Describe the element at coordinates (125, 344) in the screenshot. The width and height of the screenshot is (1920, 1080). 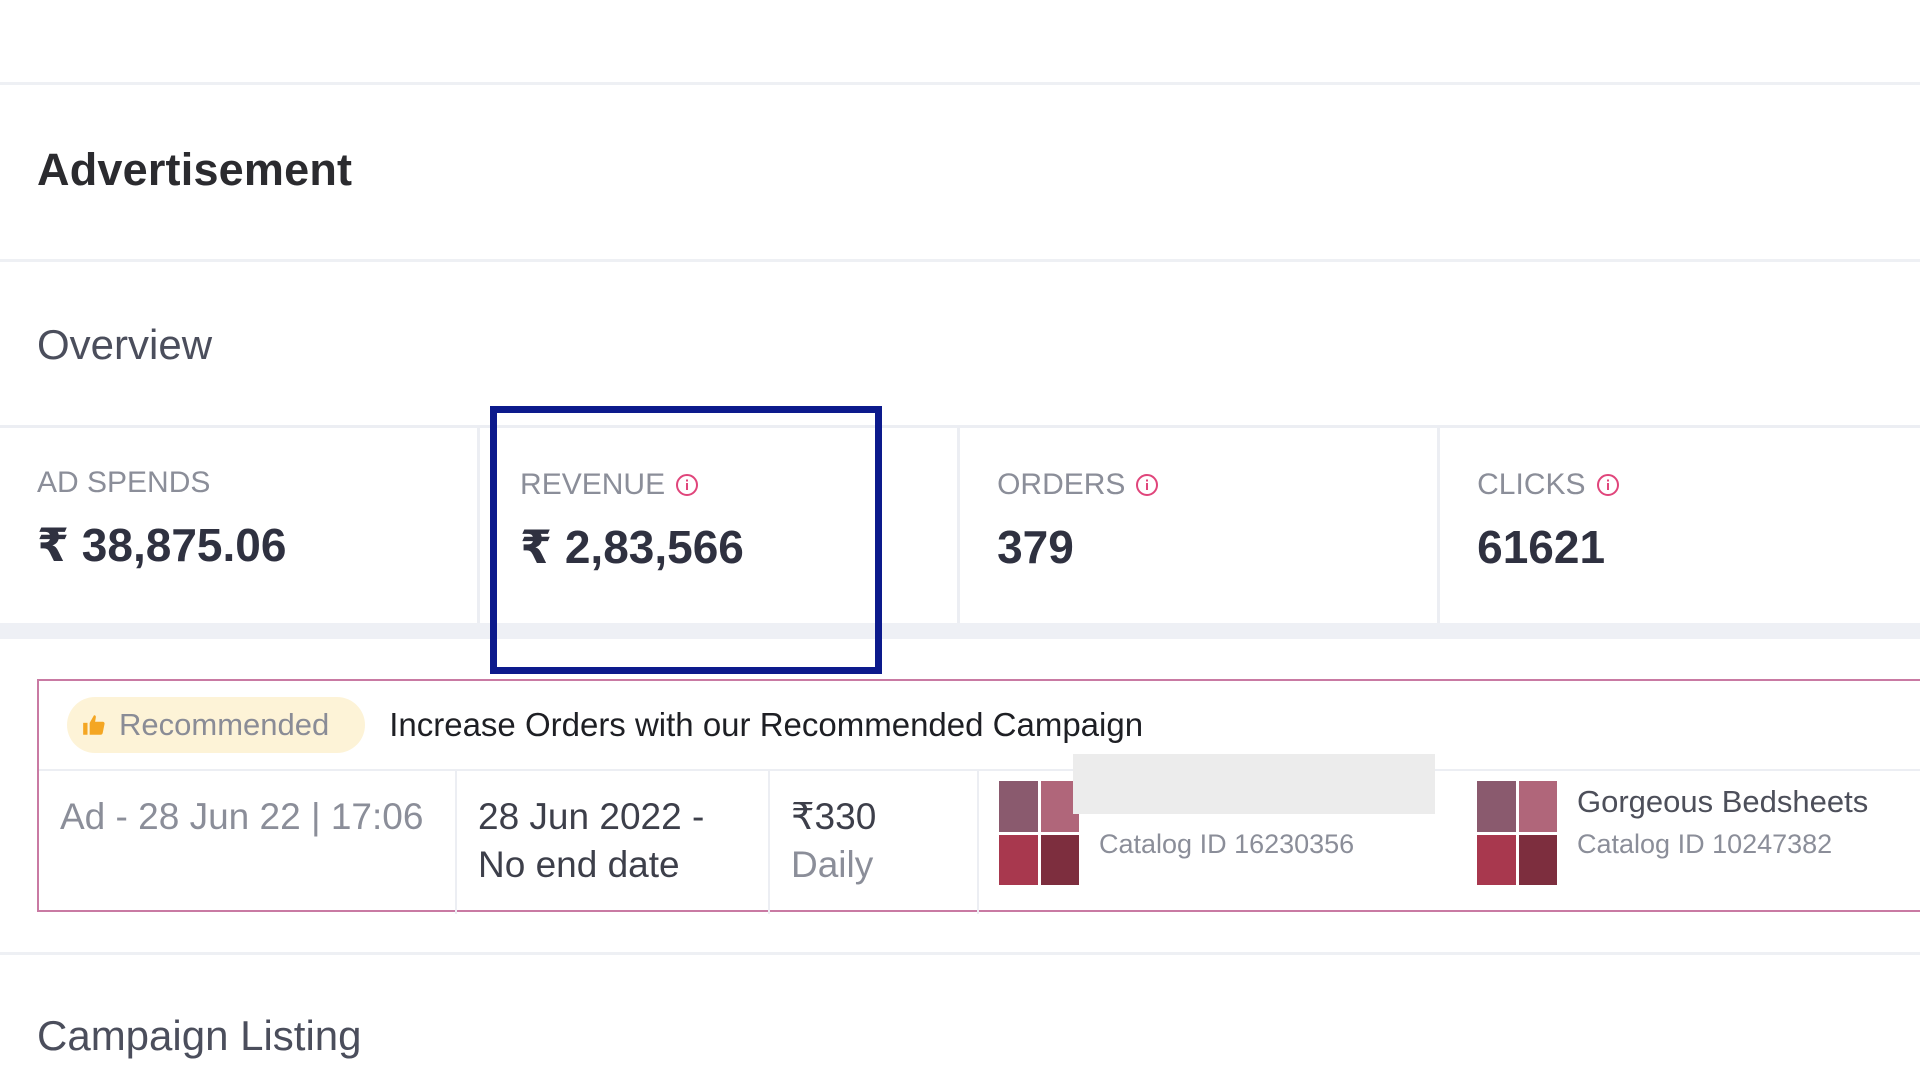
I see `overview-title: Overview` at that location.